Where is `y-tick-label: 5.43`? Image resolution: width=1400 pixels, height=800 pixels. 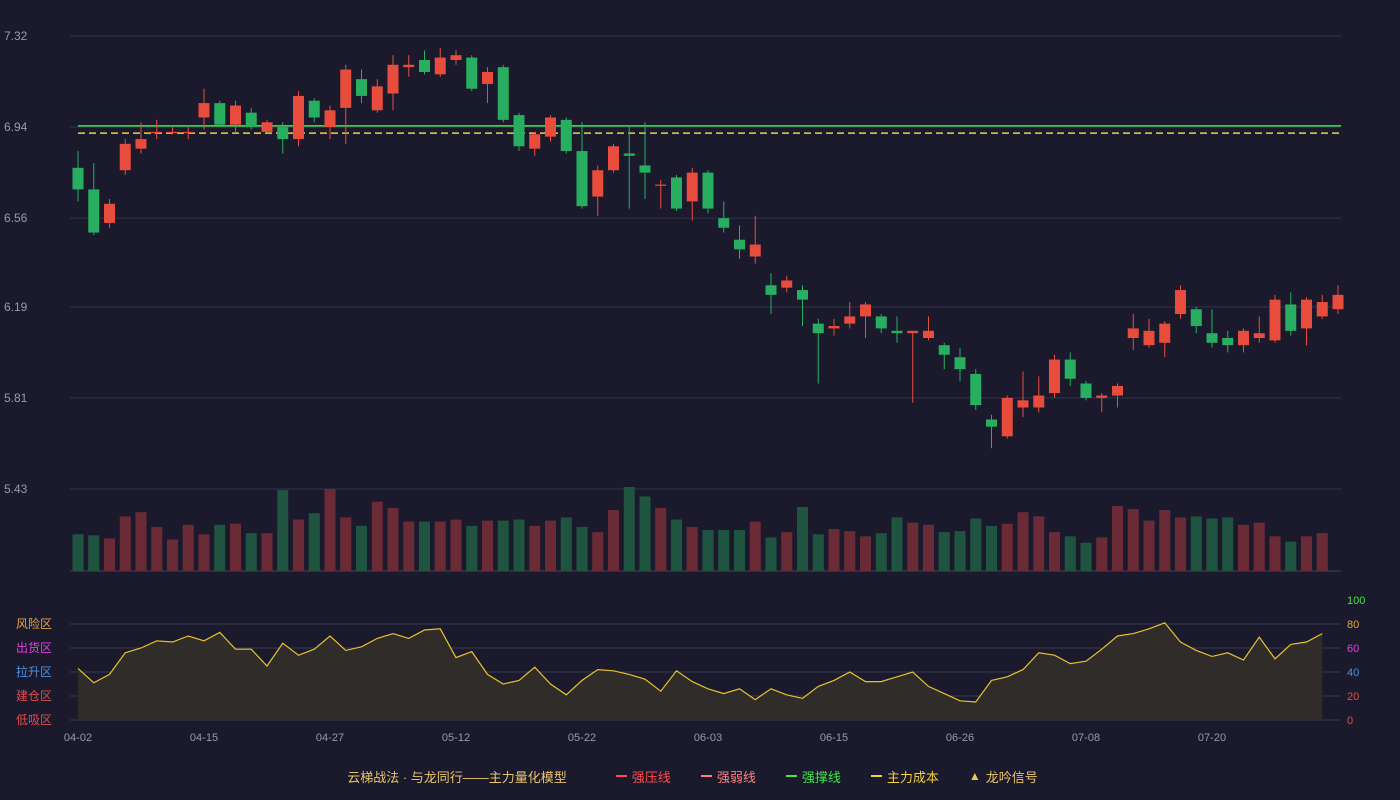
y-tick-label: 5.43 is located at coordinates (16, 489).